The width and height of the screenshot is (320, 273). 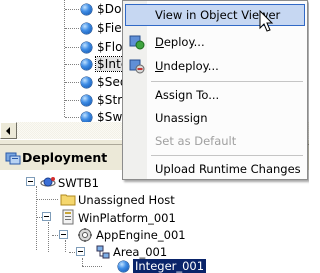 What do you see at coordinates (111, 28) in the screenshot?
I see `tree-item-label: $Fiel` at bounding box center [111, 28].